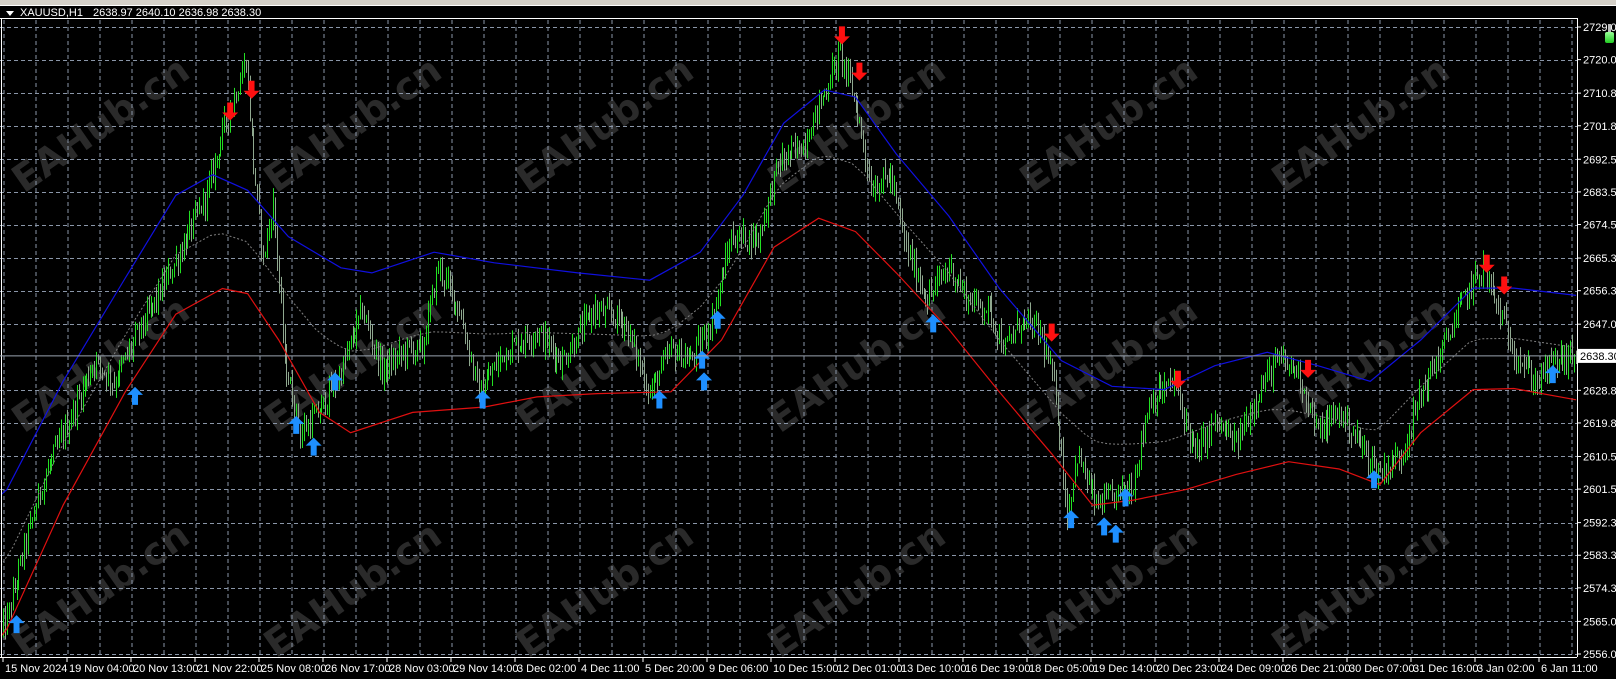 The height and width of the screenshot is (679, 1616). What do you see at coordinates (177, 13) in the screenshot?
I see `ohlc-readout: 2638.97 2640.10 2636.98 2638.30` at bounding box center [177, 13].